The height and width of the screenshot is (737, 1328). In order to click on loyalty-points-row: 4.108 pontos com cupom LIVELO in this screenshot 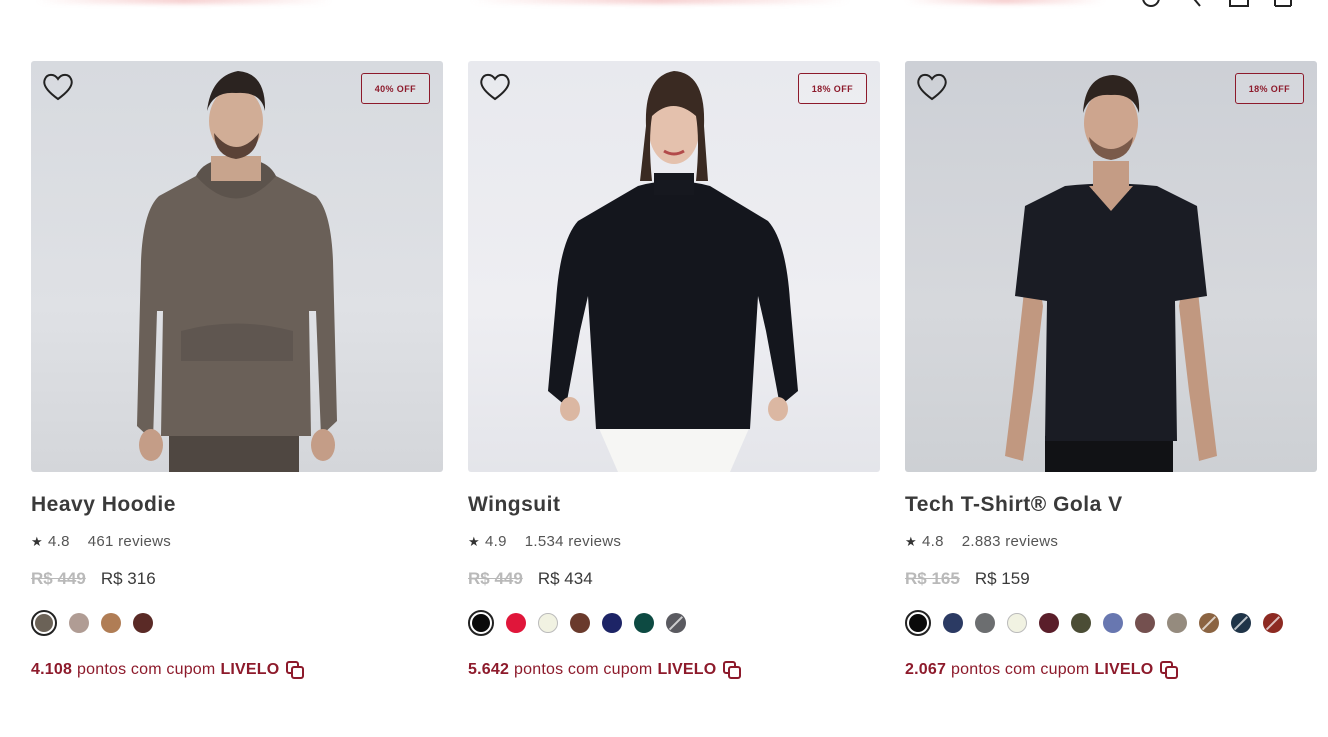, I will do `click(237, 670)`.